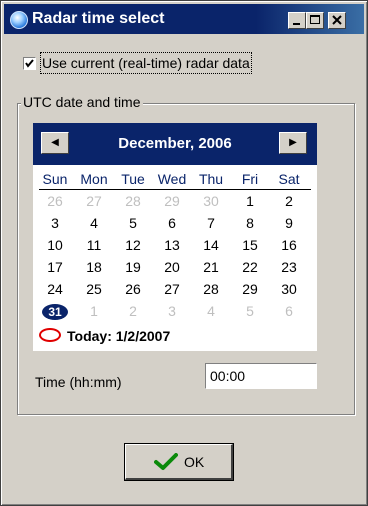 This screenshot has width=368, height=506. I want to click on calendar-day: 14, so click(211, 245).